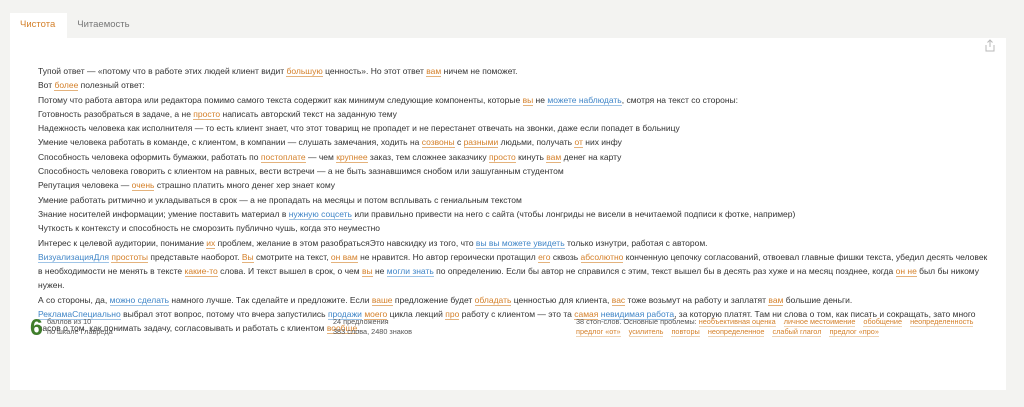  What do you see at coordinates (481, 143) in the screenshot?
I see `highlighted-word: разными` at bounding box center [481, 143].